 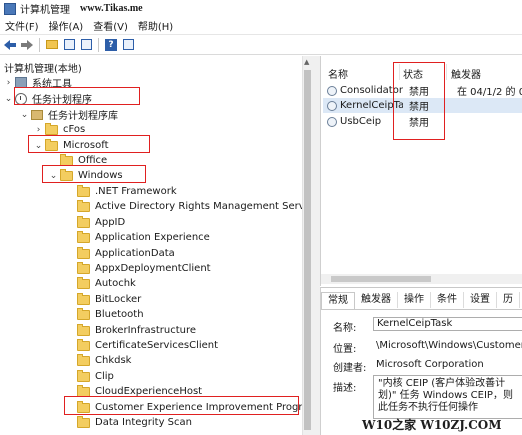 What do you see at coordinates (157, 345) in the screenshot?
I see `tree-item-label: CertificateServicesClient` at bounding box center [157, 345].